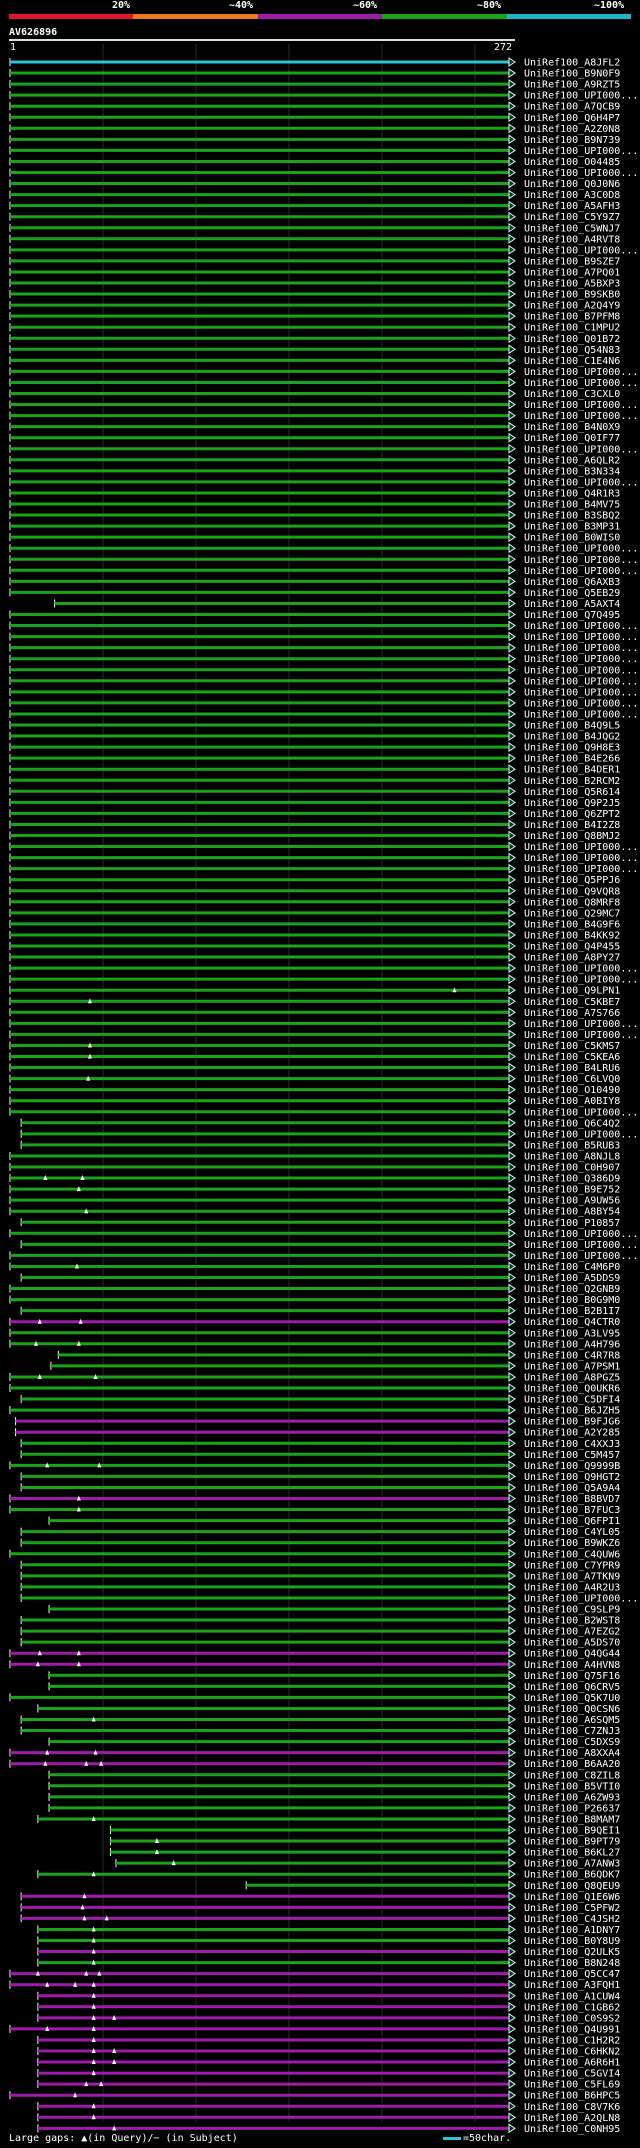  I want to click on hit-id-label: UniRef100_B6HPC5, so click(572, 2096).